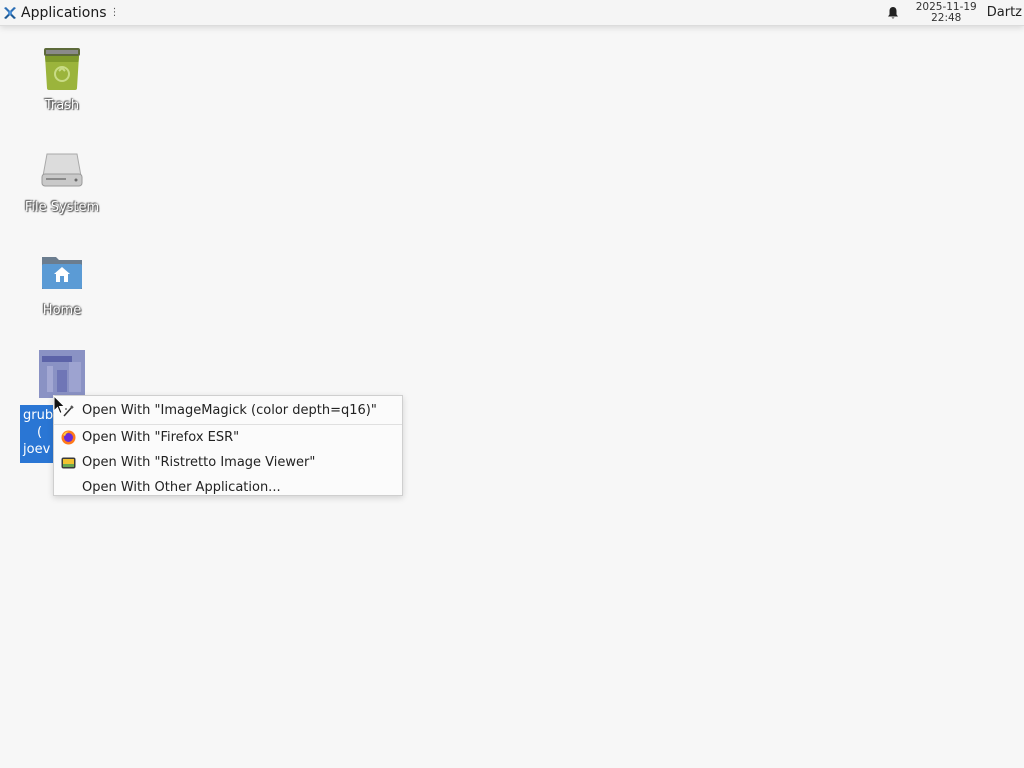 Image resolution: width=1024 pixels, height=768 pixels. I want to click on ristretto-icon, so click(68, 463).